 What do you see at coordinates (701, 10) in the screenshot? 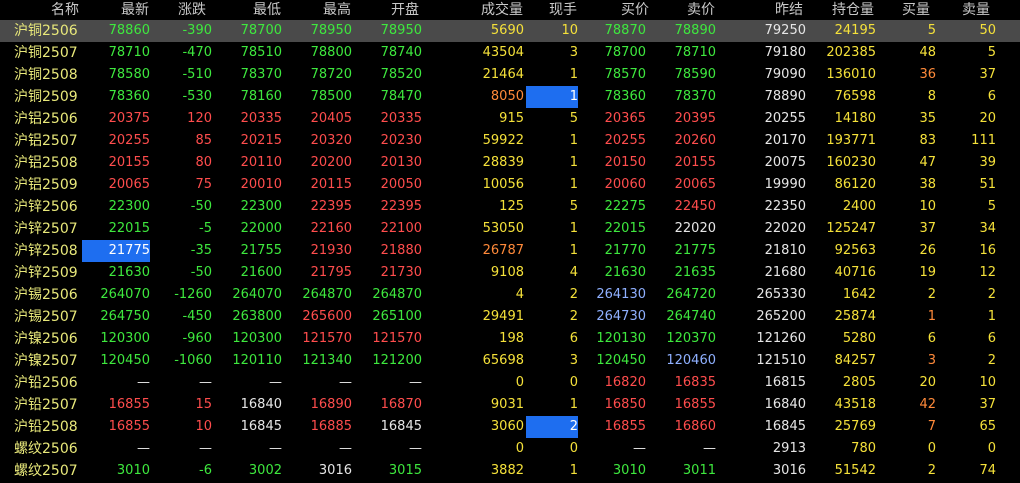
I see `header-ask: 卖价` at bounding box center [701, 10].